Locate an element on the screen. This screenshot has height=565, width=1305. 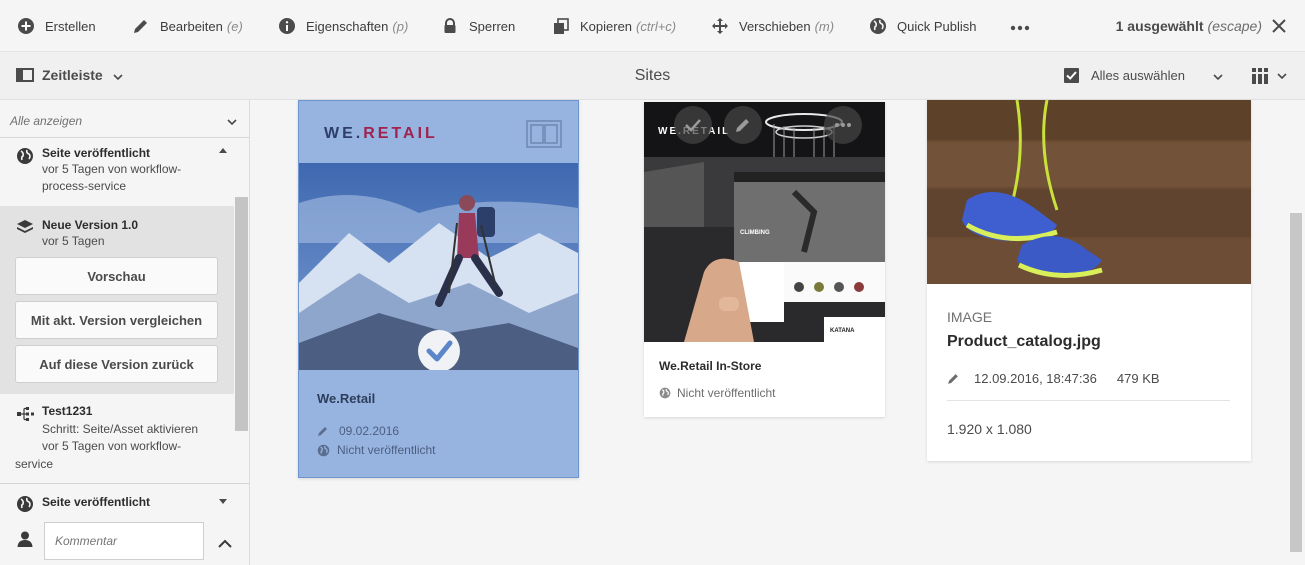
properties-button: Eigenschaften (p) is located at coordinates (342, 26).